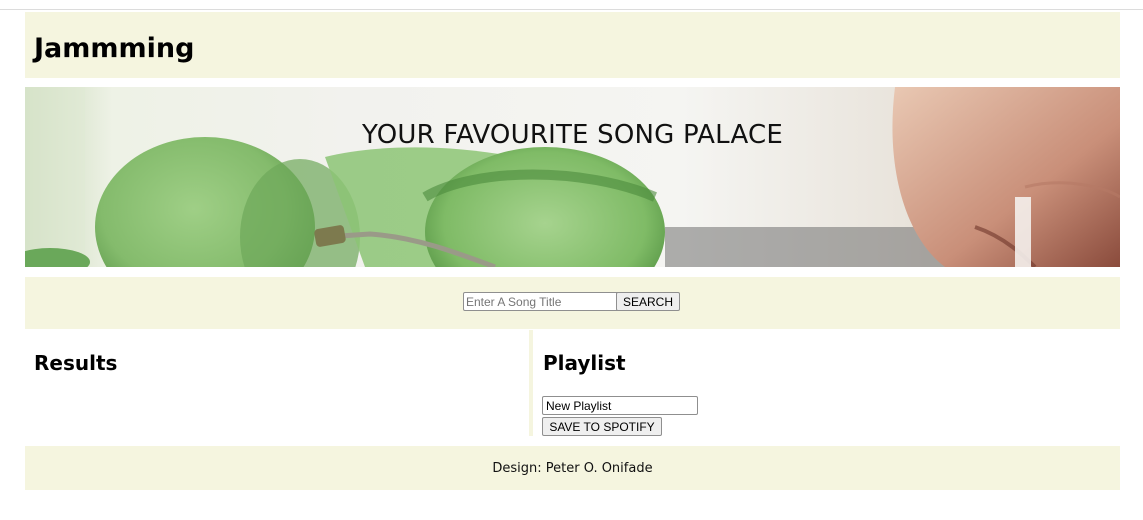 The width and height of the screenshot is (1143, 520). What do you see at coordinates (114, 48) in the screenshot?
I see `app-title: Jammming` at bounding box center [114, 48].